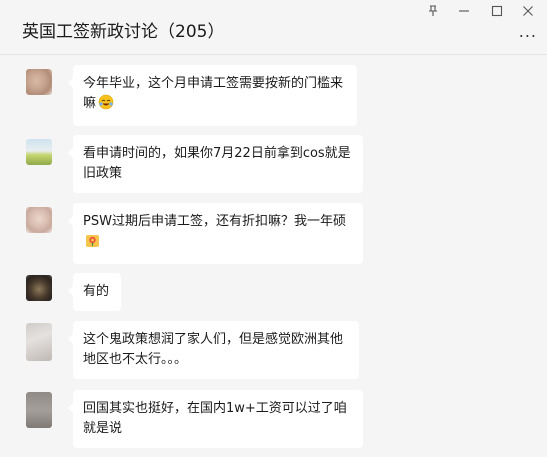 This screenshot has height=457, width=547. I want to click on pin-icon, so click(433, 11).